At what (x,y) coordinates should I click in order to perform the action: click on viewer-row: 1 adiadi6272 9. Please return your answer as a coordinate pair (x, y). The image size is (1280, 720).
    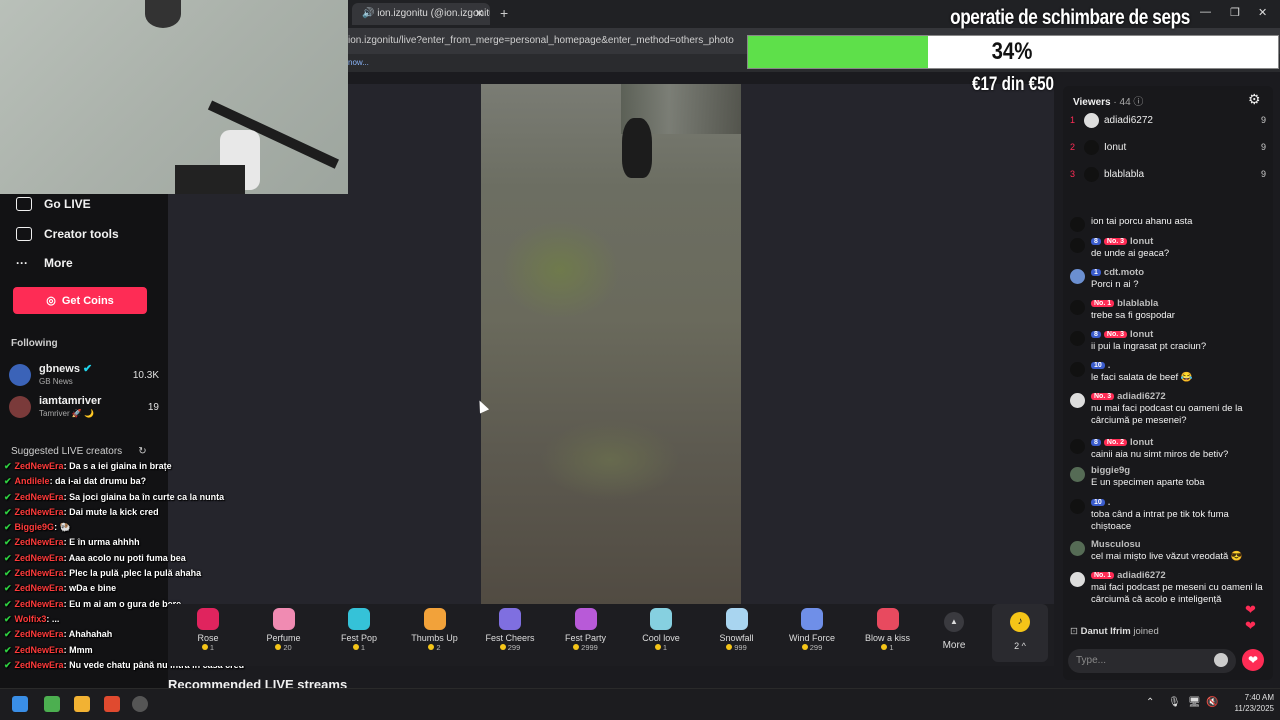
    Looking at the image, I should click on (1168, 120).